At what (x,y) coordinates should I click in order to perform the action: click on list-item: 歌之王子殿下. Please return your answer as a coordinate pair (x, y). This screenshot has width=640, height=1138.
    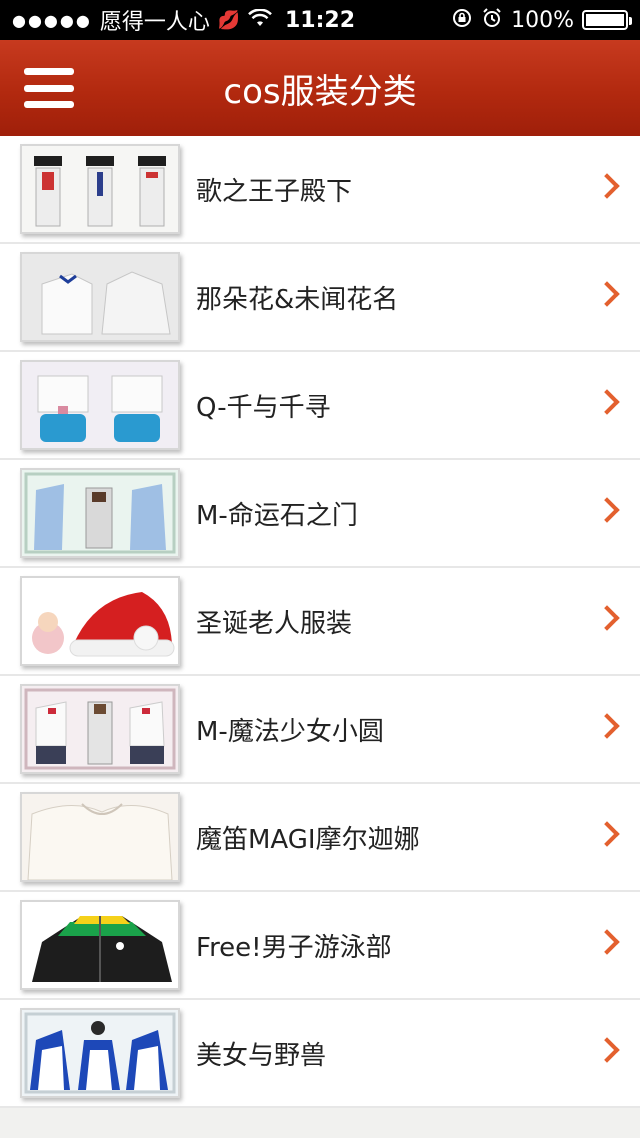
    Looking at the image, I should click on (320, 190).